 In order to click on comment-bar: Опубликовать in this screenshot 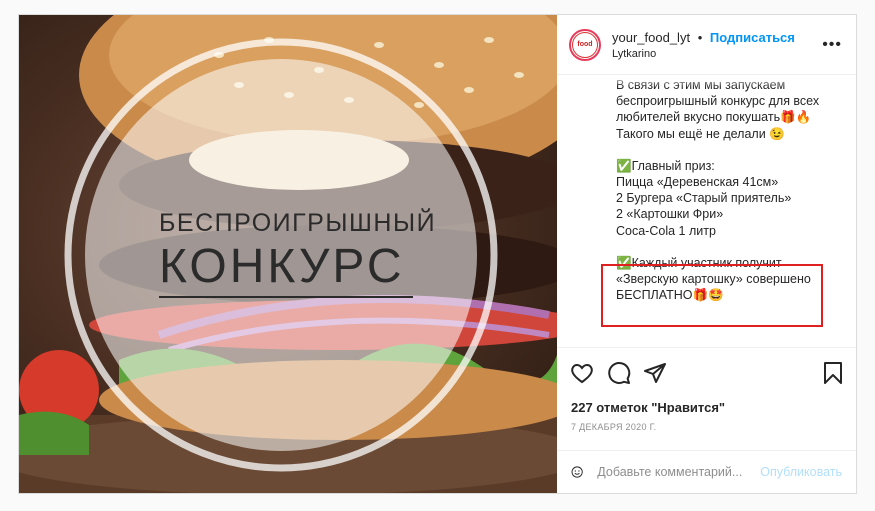, I will do `click(706, 471)`.